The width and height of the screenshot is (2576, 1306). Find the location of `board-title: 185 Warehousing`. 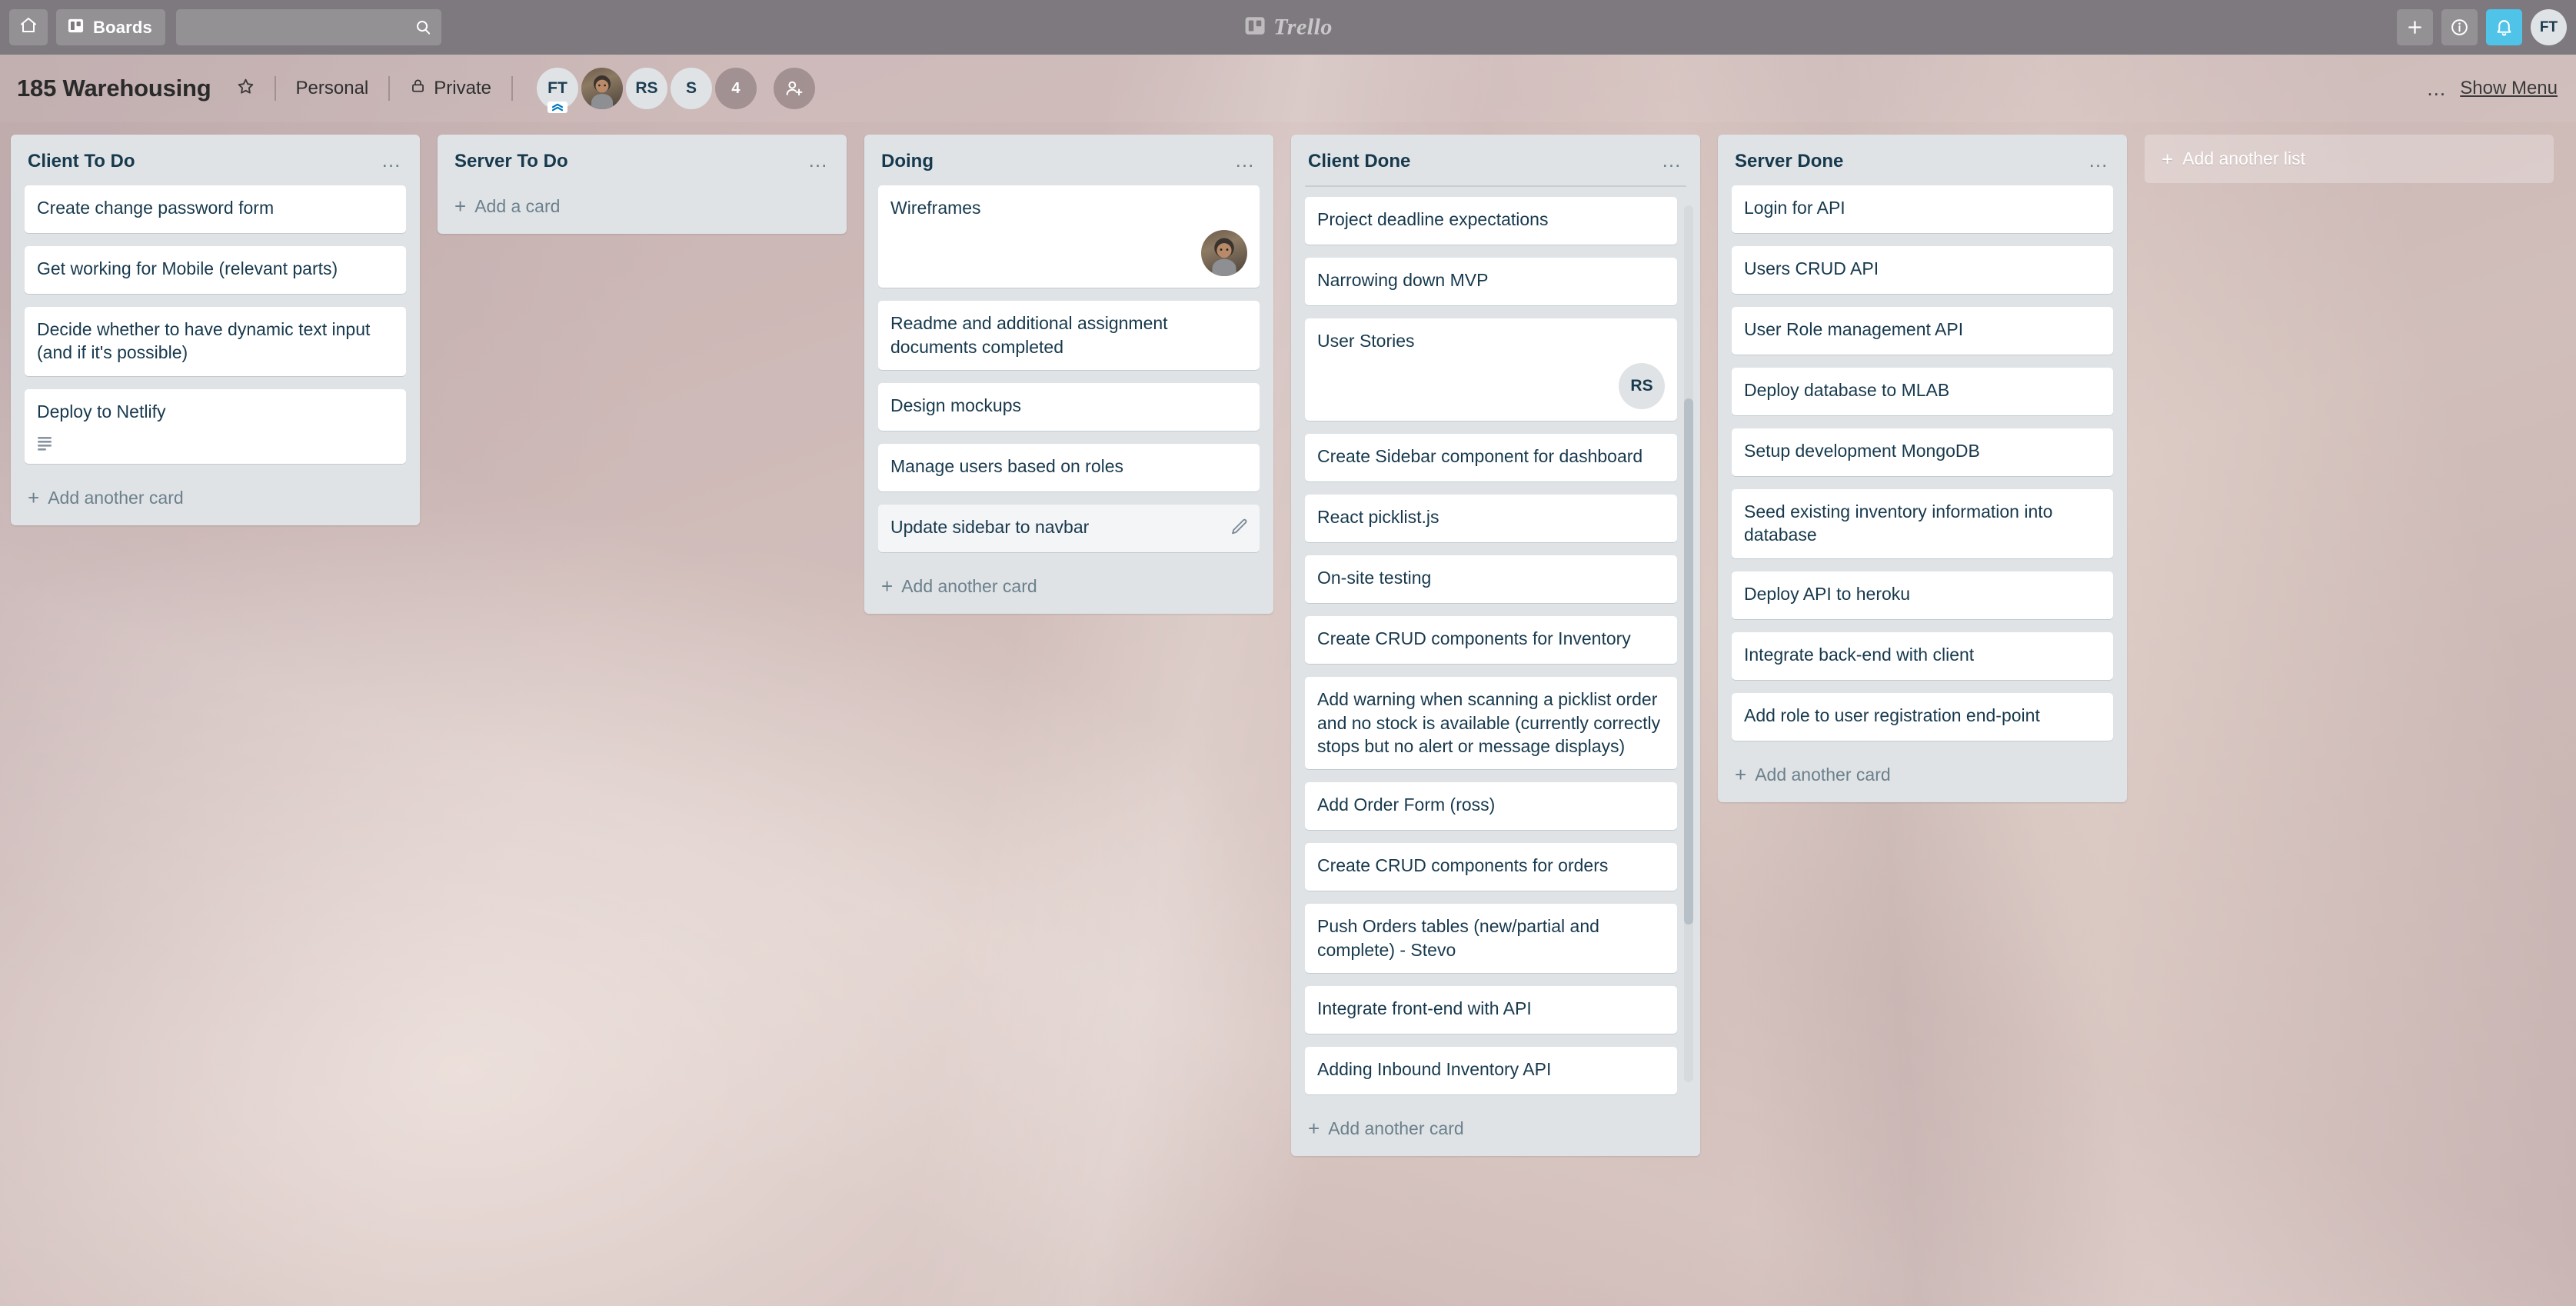

board-title: 185 Warehousing is located at coordinates (114, 88).